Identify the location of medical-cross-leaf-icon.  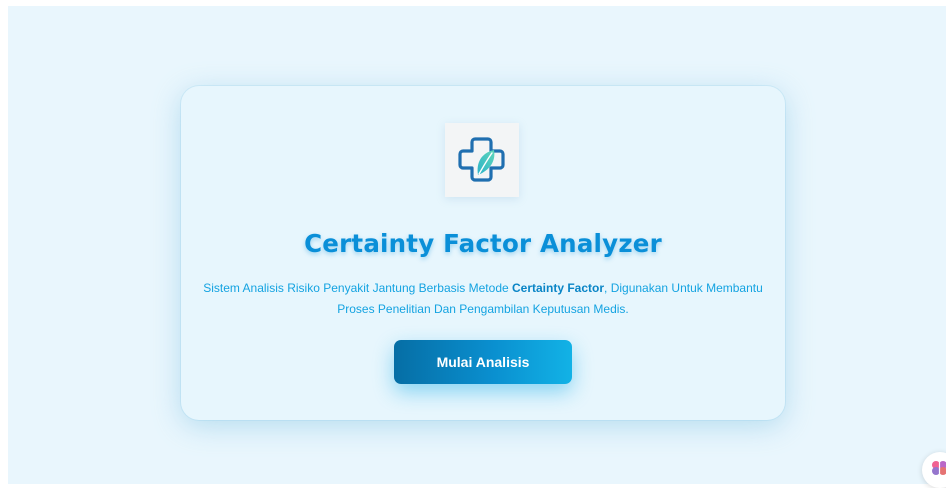
(481, 159).